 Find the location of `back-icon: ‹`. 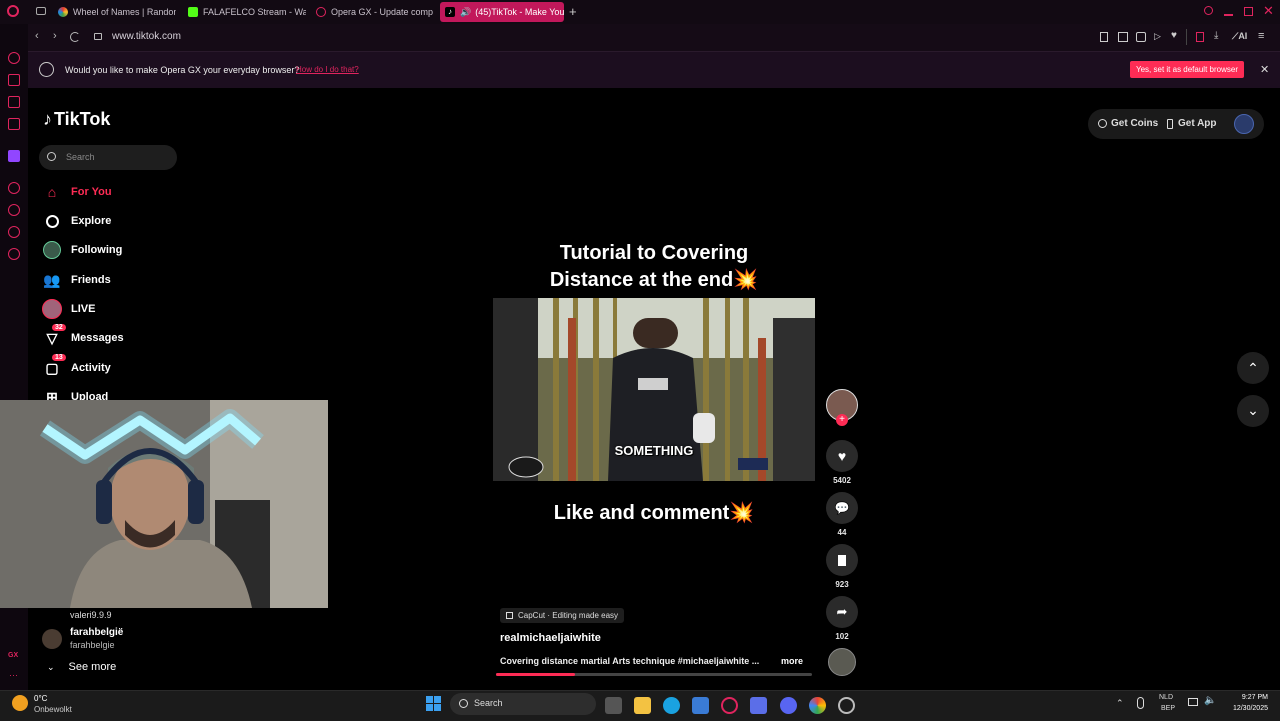

back-icon: ‹ is located at coordinates (37, 36).